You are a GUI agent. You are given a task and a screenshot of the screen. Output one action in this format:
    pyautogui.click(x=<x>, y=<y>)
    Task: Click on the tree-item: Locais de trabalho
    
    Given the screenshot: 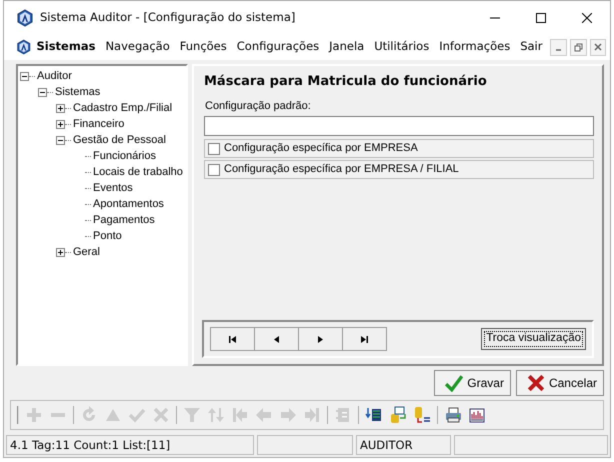 What is the action you would take?
    pyautogui.click(x=138, y=172)
    